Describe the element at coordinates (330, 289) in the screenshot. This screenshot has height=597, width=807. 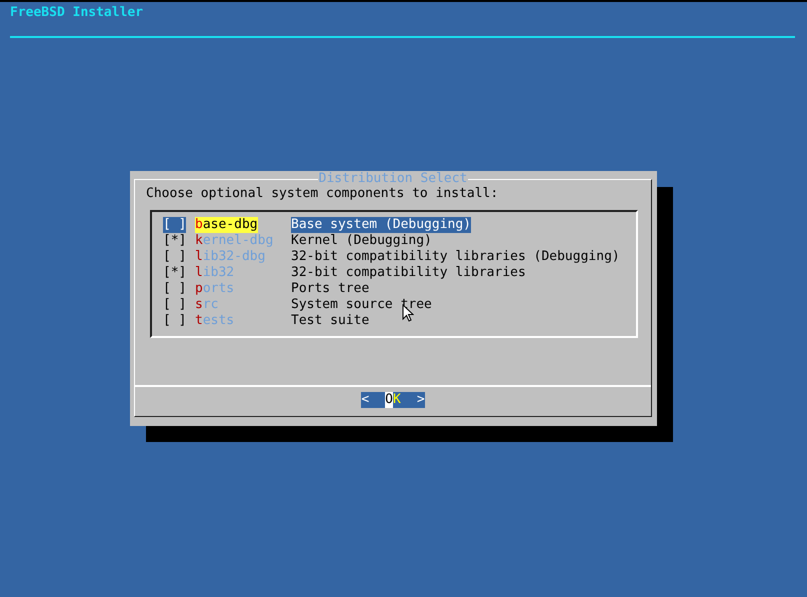
I see `component-description: Ports tree` at that location.